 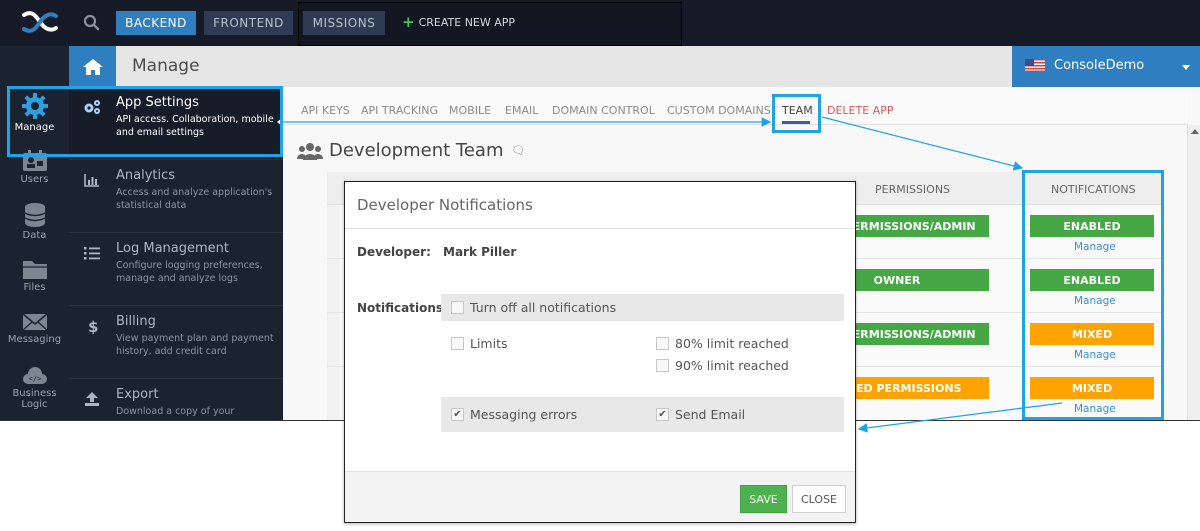 I want to click on rail-item-messaging: Messaging, so click(x=34, y=328).